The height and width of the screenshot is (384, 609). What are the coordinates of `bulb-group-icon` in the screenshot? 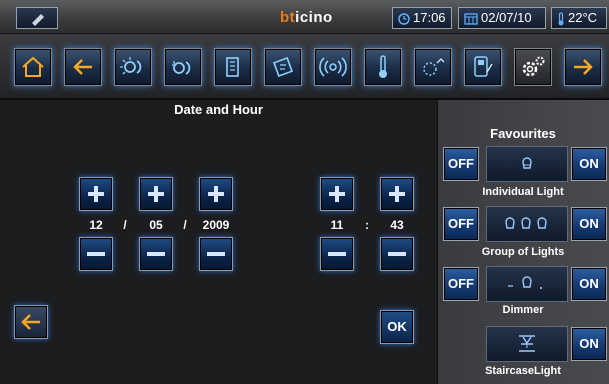 It's located at (526, 223).